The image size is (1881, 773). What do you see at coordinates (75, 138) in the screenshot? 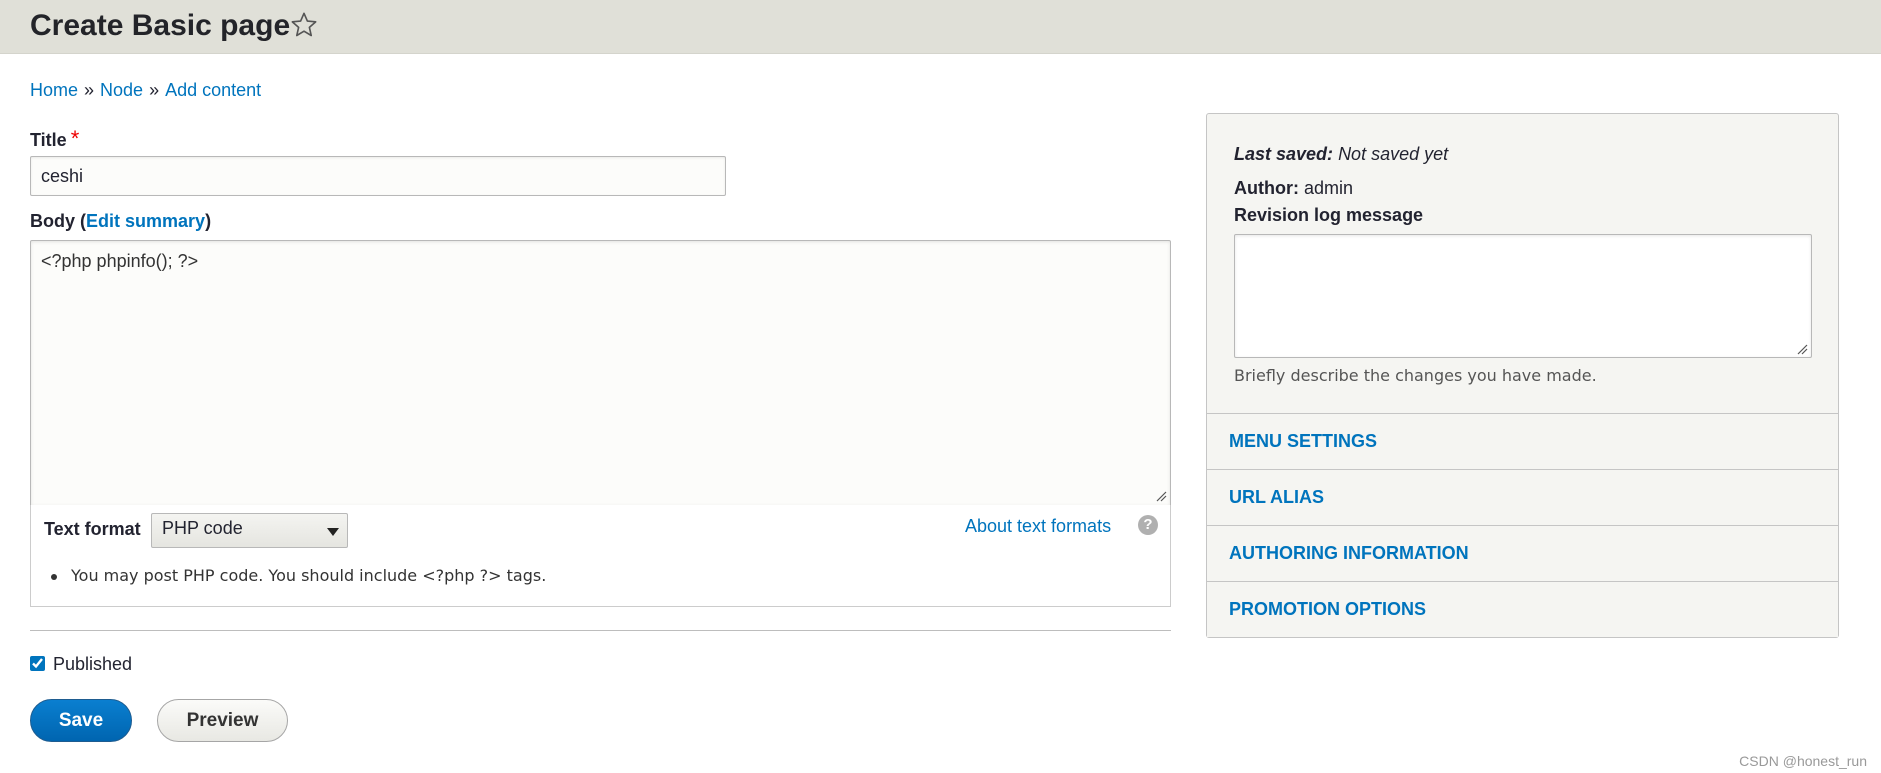
I see `required-marker: *` at bounding box center [75, 138].